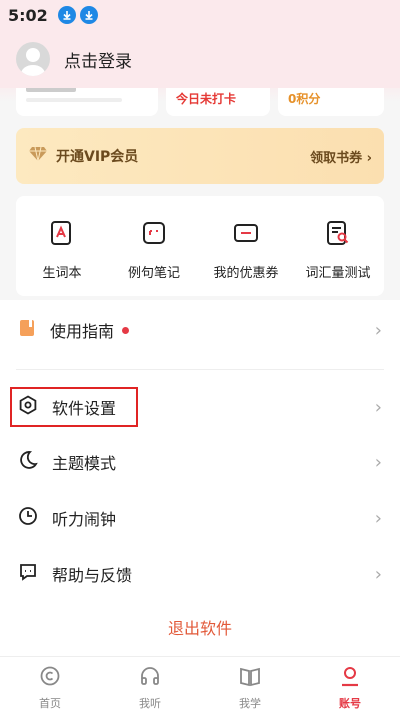 The image size is (400, 711). I want to click on tab-label: 首页, so click(50, 703).